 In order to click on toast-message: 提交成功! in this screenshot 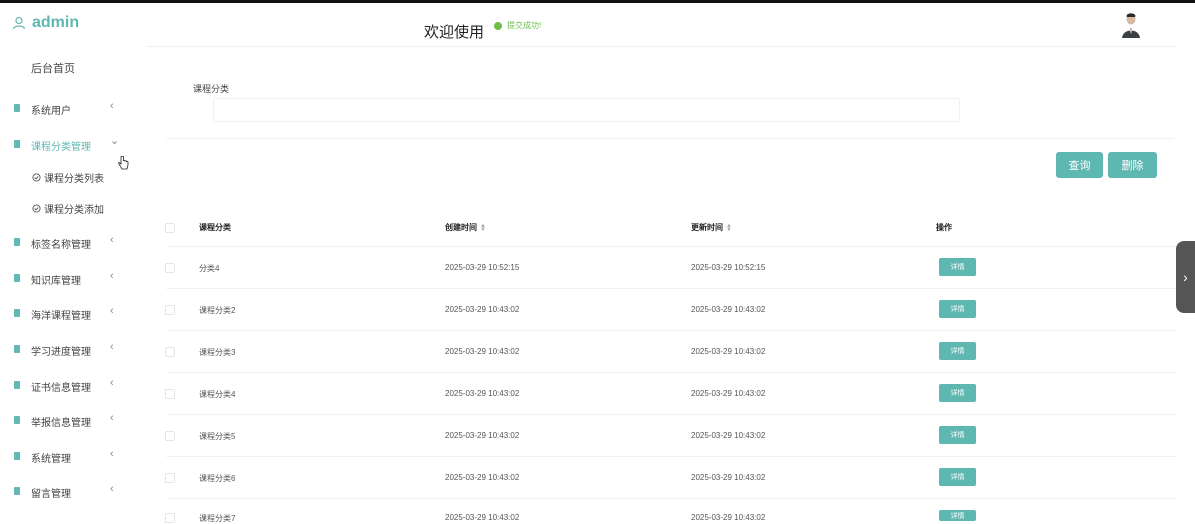, I will do `click(524, 25)`.